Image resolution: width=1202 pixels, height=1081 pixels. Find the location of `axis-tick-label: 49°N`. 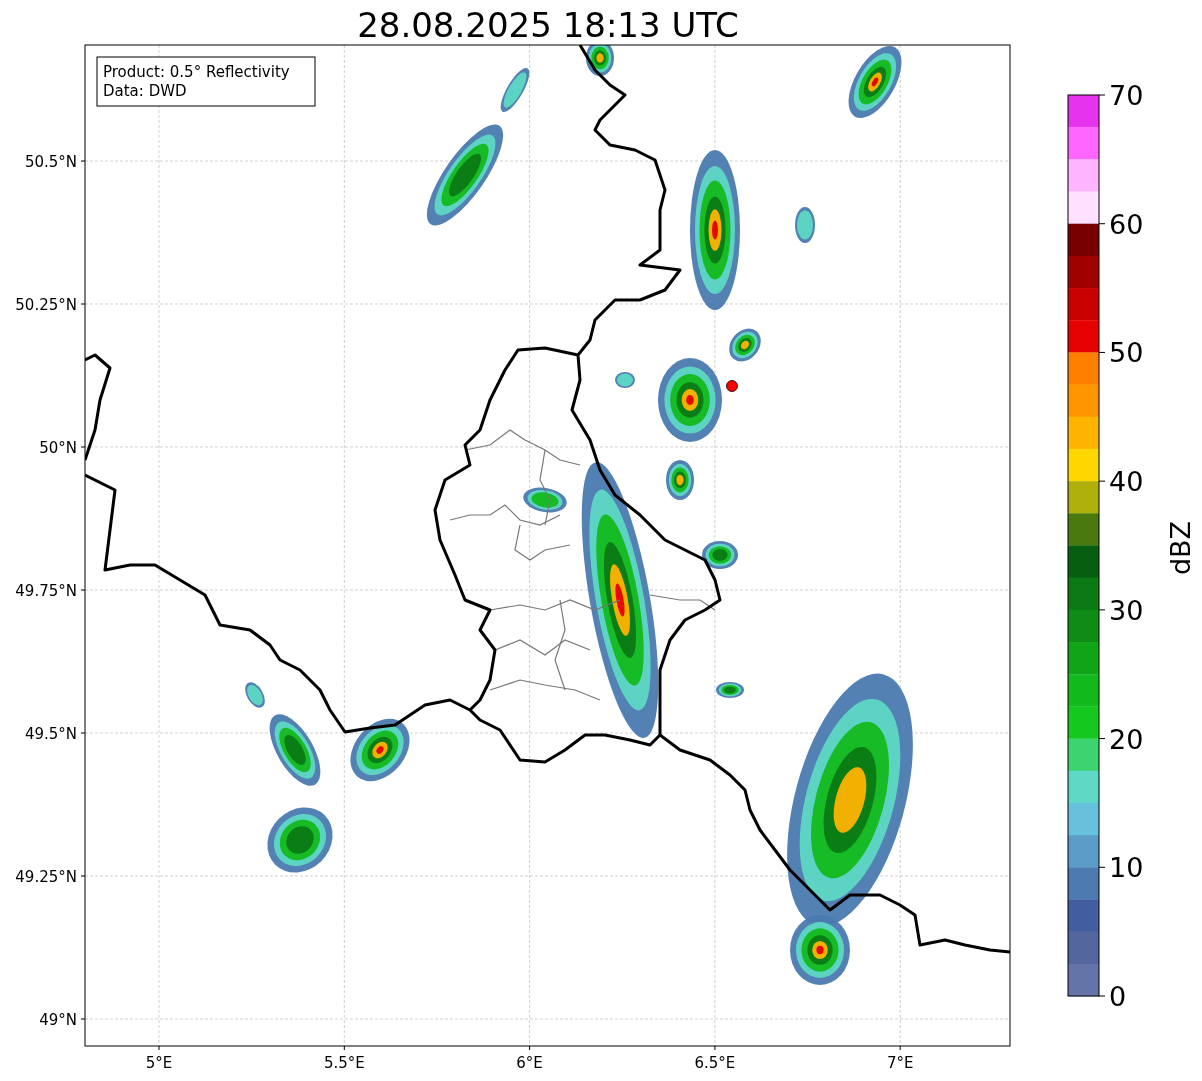

axis-tick-label: 49°N is located at coordinates (58, 1020).